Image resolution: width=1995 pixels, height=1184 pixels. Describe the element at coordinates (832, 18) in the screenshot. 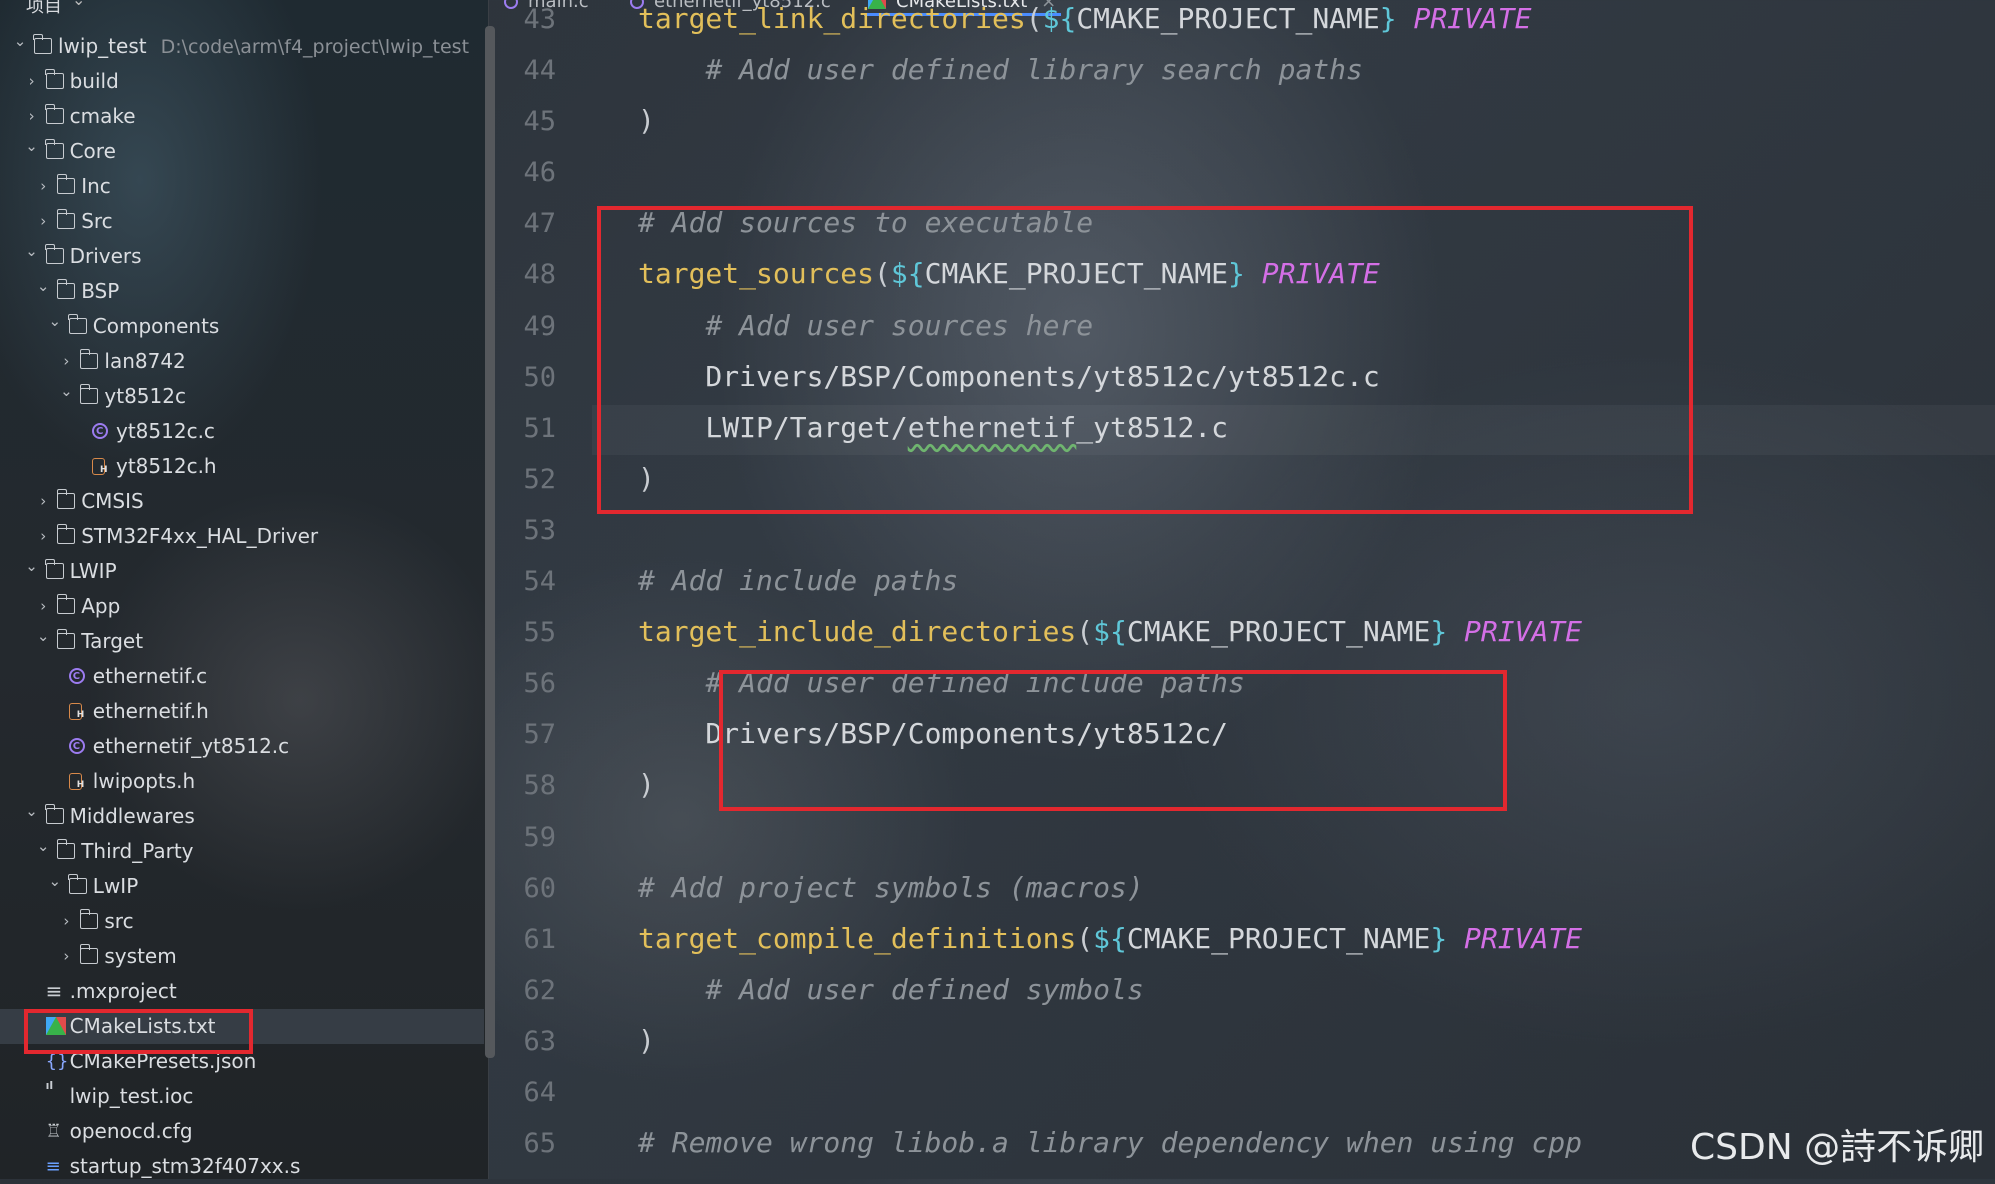

I see `code-token: target_link_directories` at that location.